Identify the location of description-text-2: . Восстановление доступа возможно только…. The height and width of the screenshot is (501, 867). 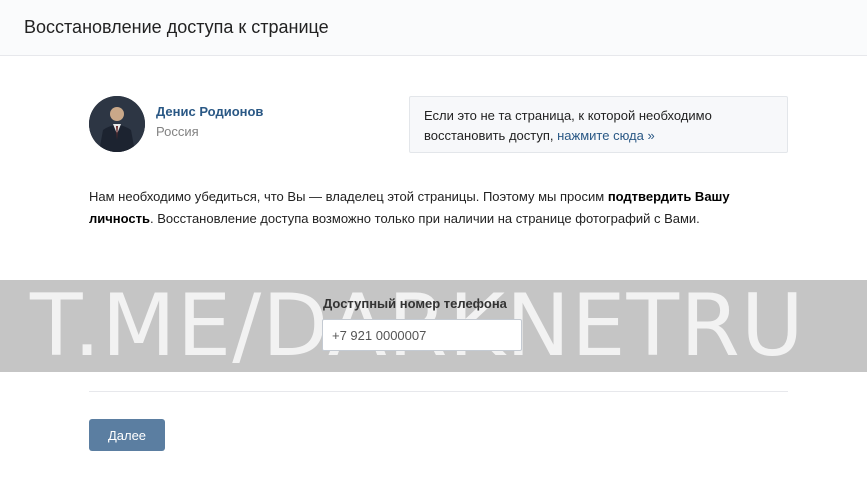
(425, 218).